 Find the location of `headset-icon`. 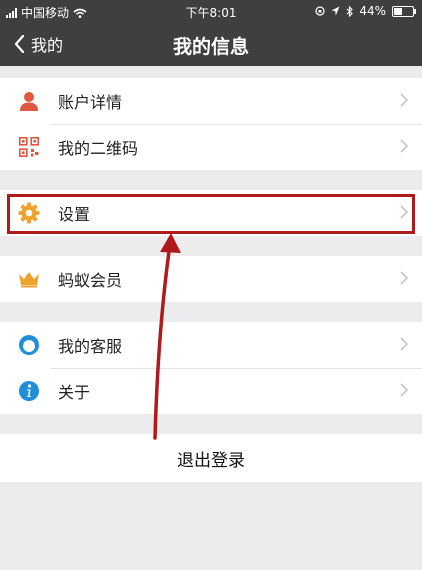

headset-icon is located at coordinates (29, 345).